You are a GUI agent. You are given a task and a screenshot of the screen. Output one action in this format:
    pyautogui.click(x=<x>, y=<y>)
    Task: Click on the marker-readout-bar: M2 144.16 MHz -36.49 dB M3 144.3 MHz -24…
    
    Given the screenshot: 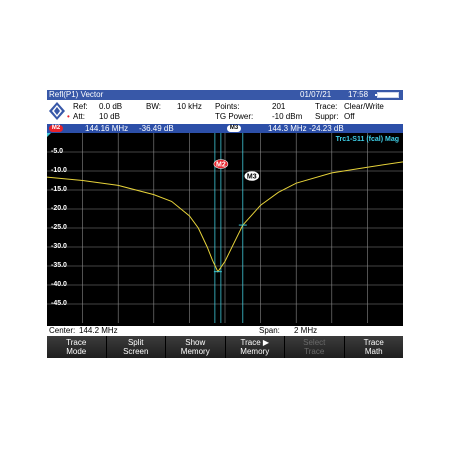 What is the action you would take?
    pyautogui.click(x=225, y=128)
    